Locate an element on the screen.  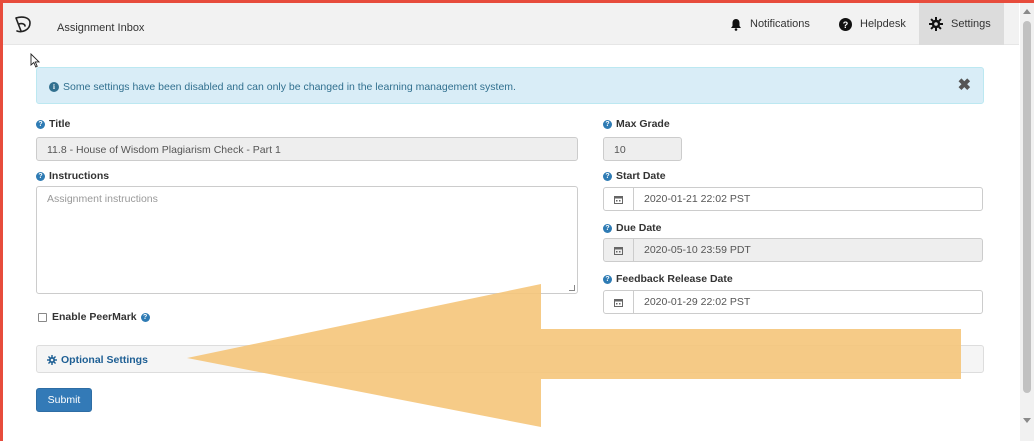
title-label: ? Title is located at coordinates (53, 124).